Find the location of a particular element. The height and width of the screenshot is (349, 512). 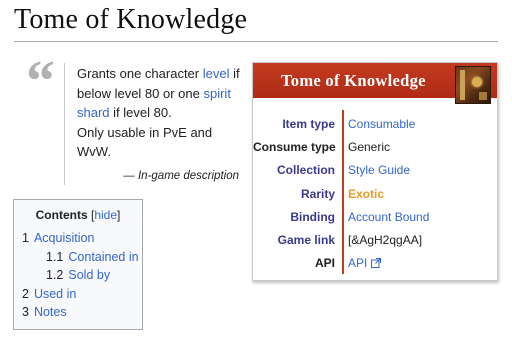

infobox-row-binding: Binding Account Bound is located at coordinates (375, 216).